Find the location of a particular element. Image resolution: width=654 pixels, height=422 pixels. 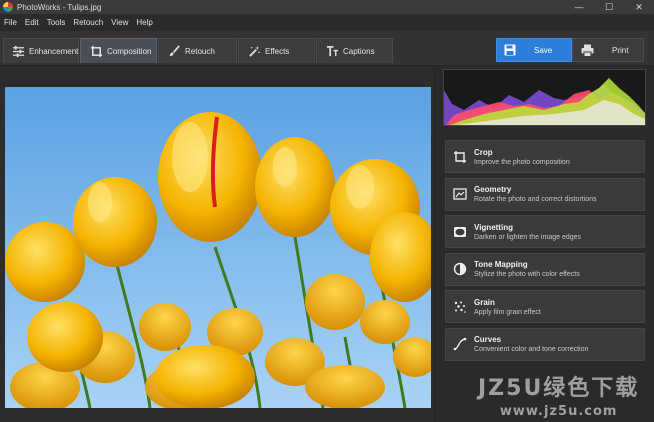

title-bar: PhotoWorks - Tulips.jpg — ☐ ✕ is located at coordinates (327, 7).